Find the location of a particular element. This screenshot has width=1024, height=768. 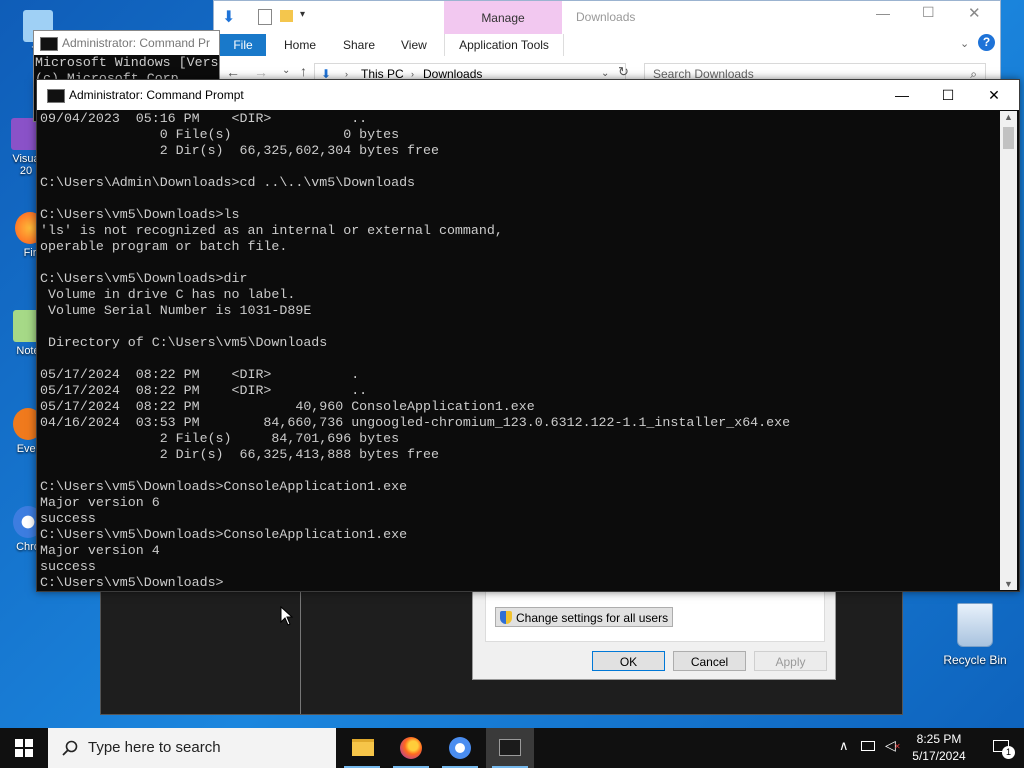

ok-button: OK is located at coordinates (628, 661).